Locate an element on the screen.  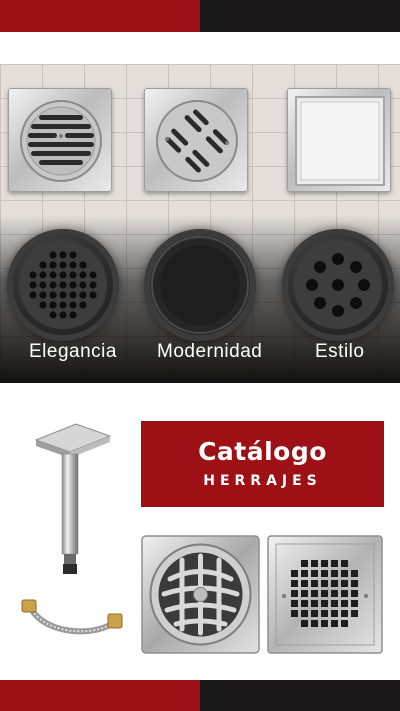
bottom-bar-black-segment is located at coordinates (300, 695).